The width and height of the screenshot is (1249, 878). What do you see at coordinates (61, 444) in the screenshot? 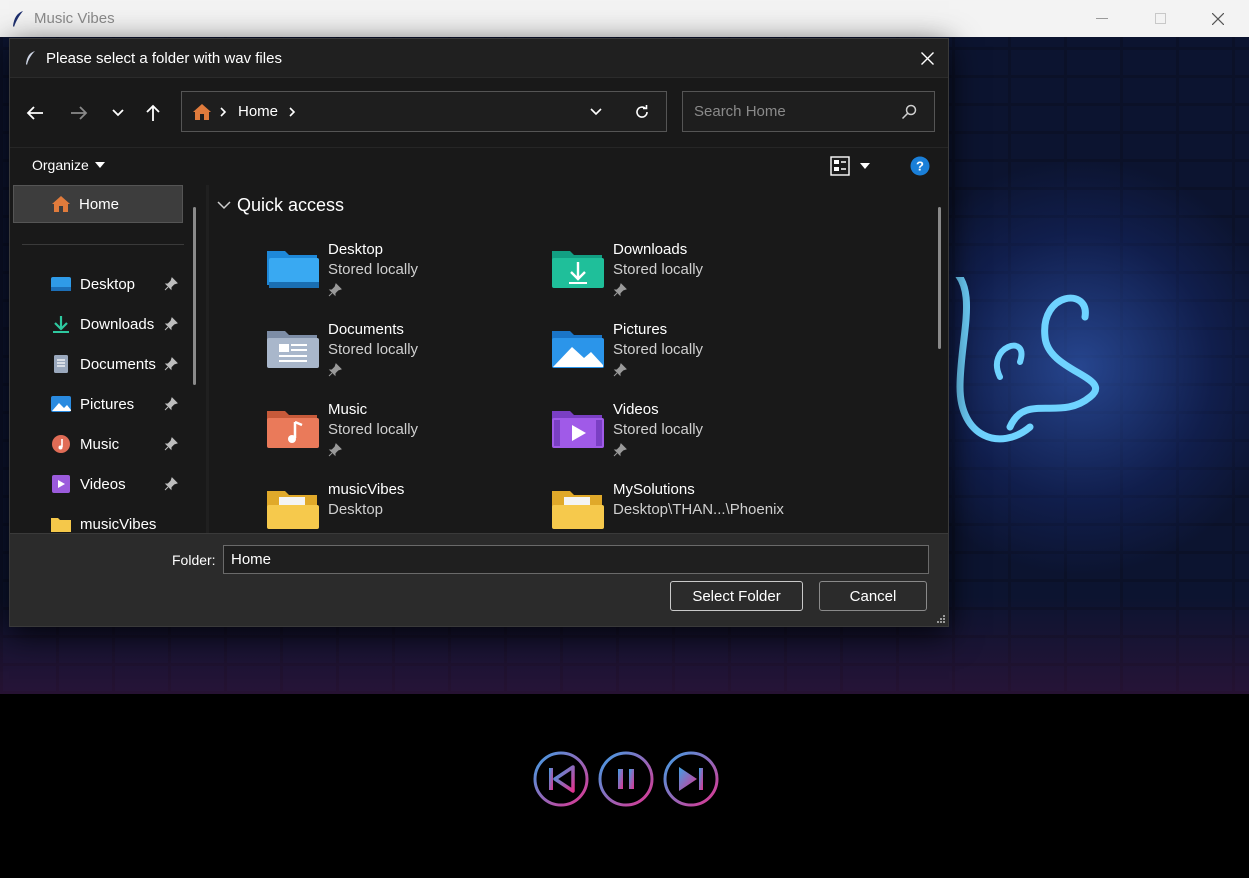
I see `music-icon` at bounding box center [61, 444].